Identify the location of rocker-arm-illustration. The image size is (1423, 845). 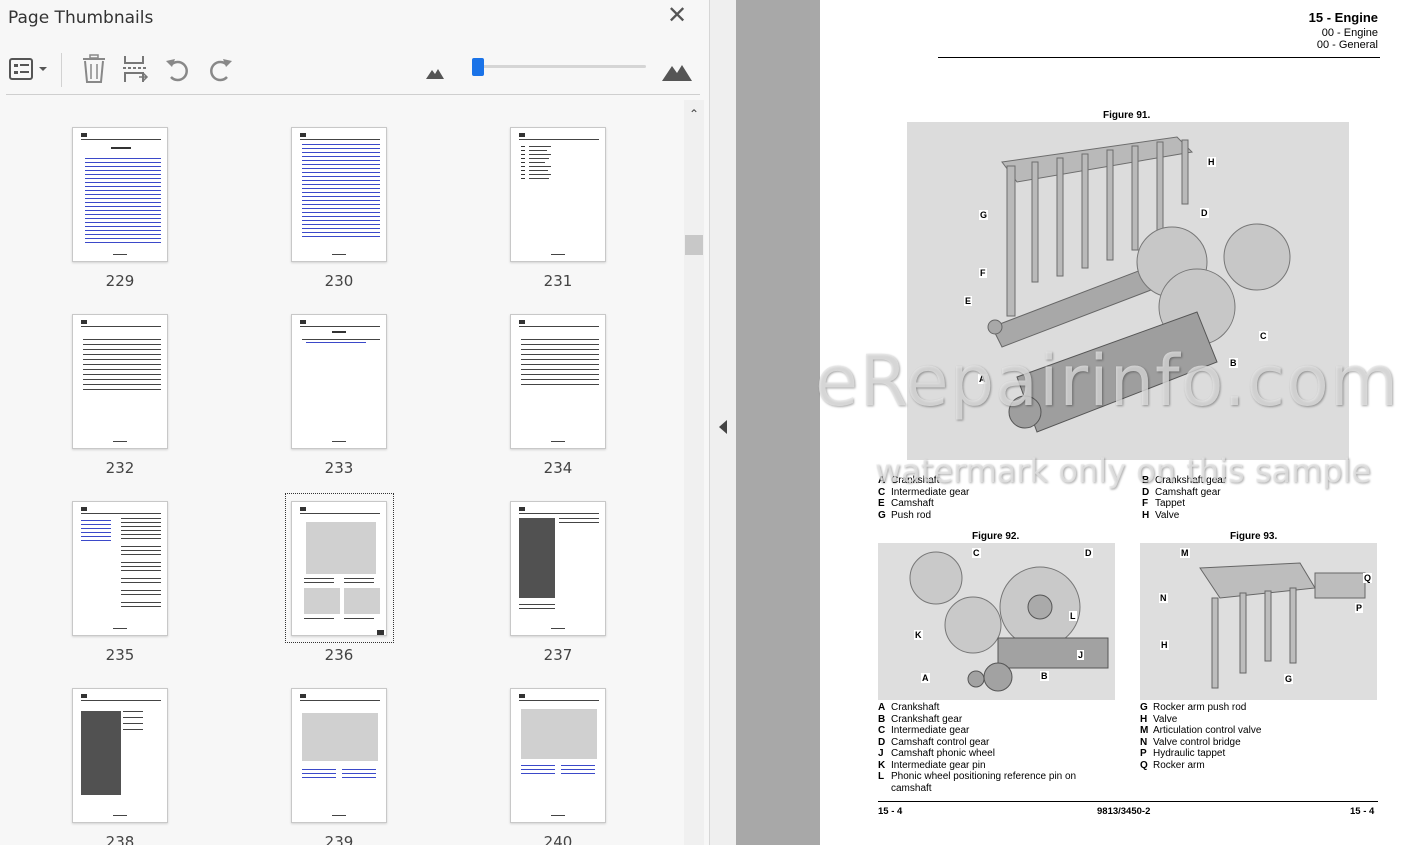
(1258, 621).